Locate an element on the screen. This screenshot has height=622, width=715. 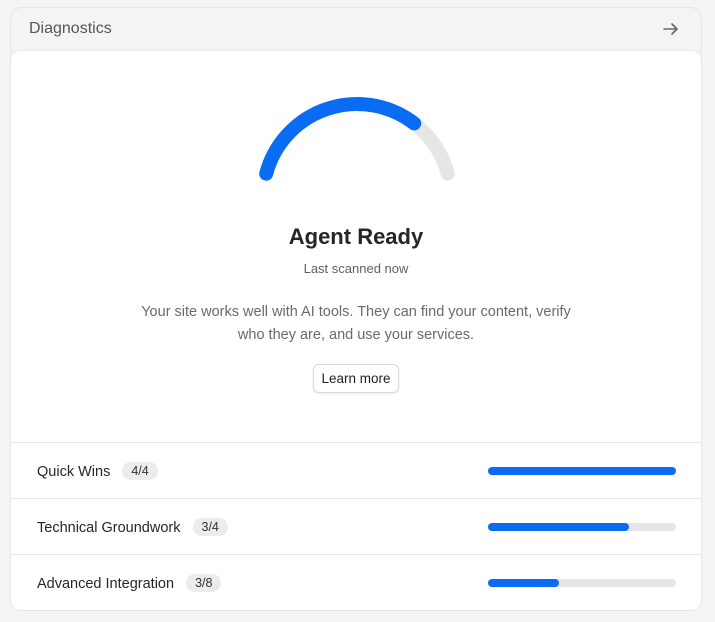
score-badge: 4/4 is located at coordinates (140, 471).